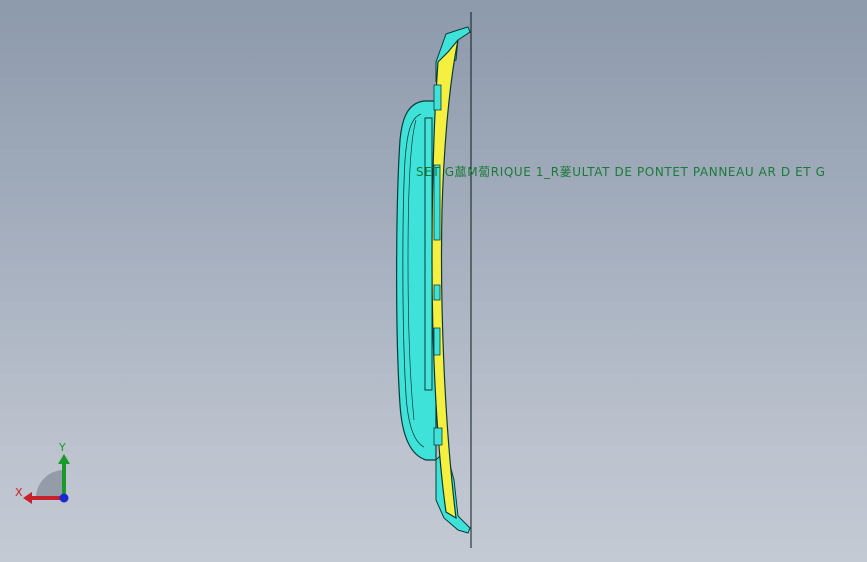  I want to click on triad-quarter-disc, so click(50, 484).